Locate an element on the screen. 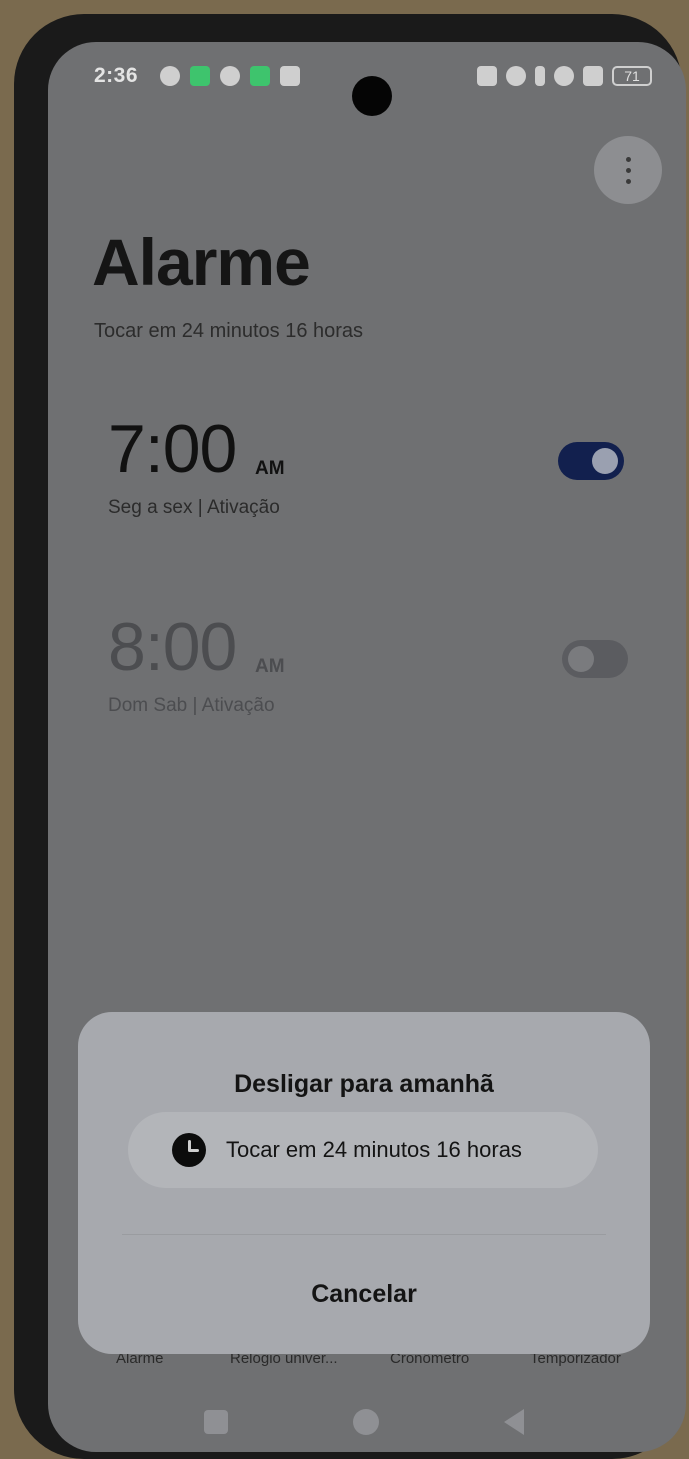  alarm-card: 8:00 AM Dom Sab | Ativação is located at coordinates (367, 668).